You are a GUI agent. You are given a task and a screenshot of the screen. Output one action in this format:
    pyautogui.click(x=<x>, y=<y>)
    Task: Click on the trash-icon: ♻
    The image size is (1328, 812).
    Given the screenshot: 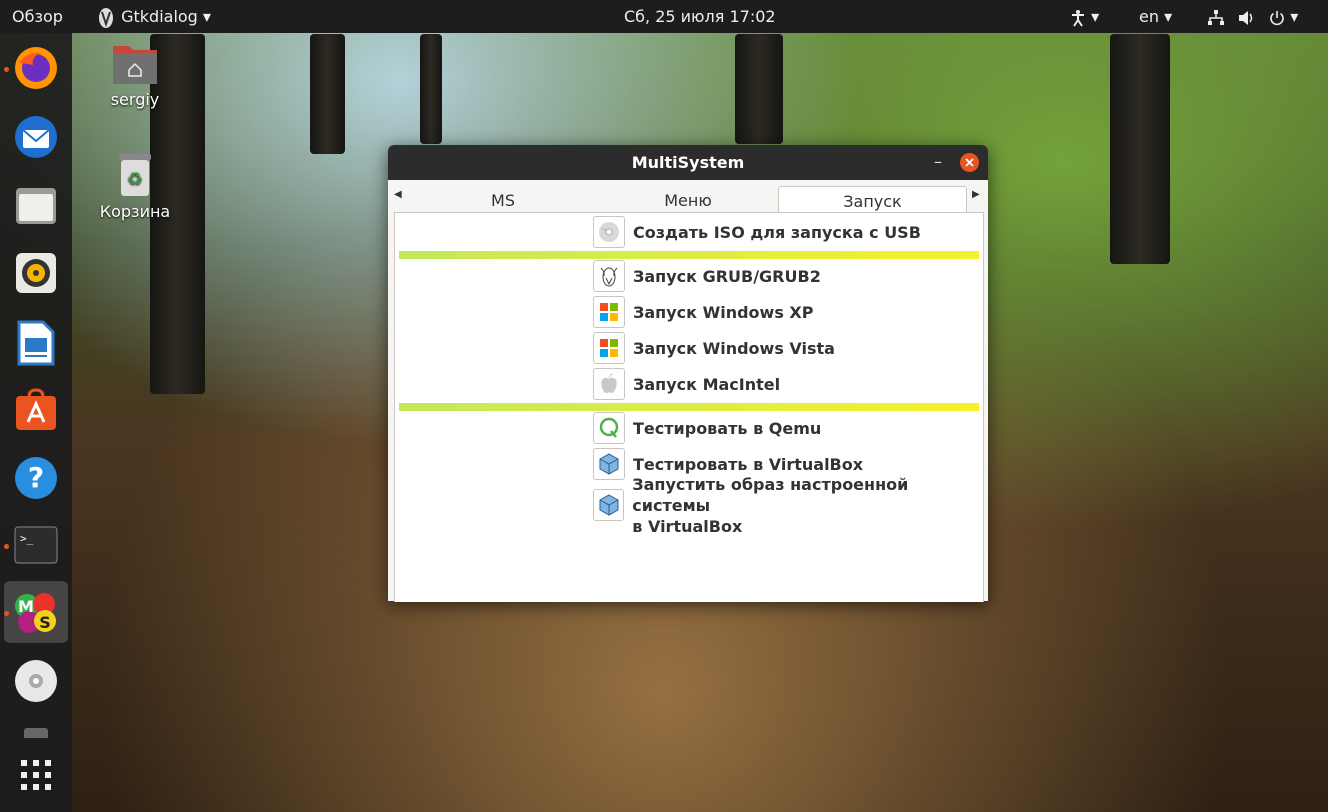 What is the action you would take?
    pyautogui.click(x=135, y=177)
    